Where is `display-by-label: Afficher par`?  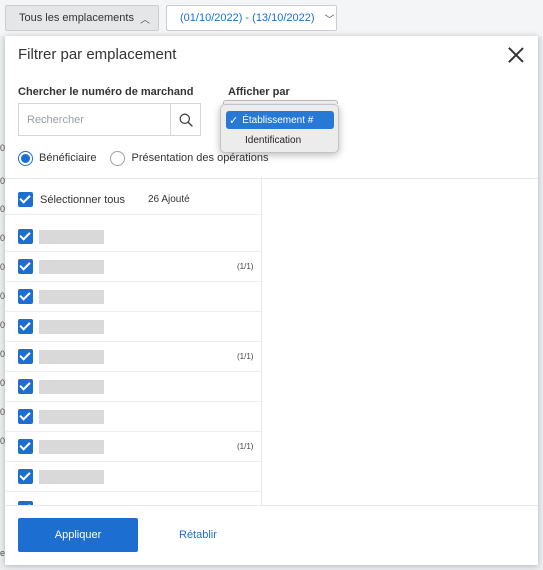 display-by-label: Afficher par is located at coordinates (259, 92).